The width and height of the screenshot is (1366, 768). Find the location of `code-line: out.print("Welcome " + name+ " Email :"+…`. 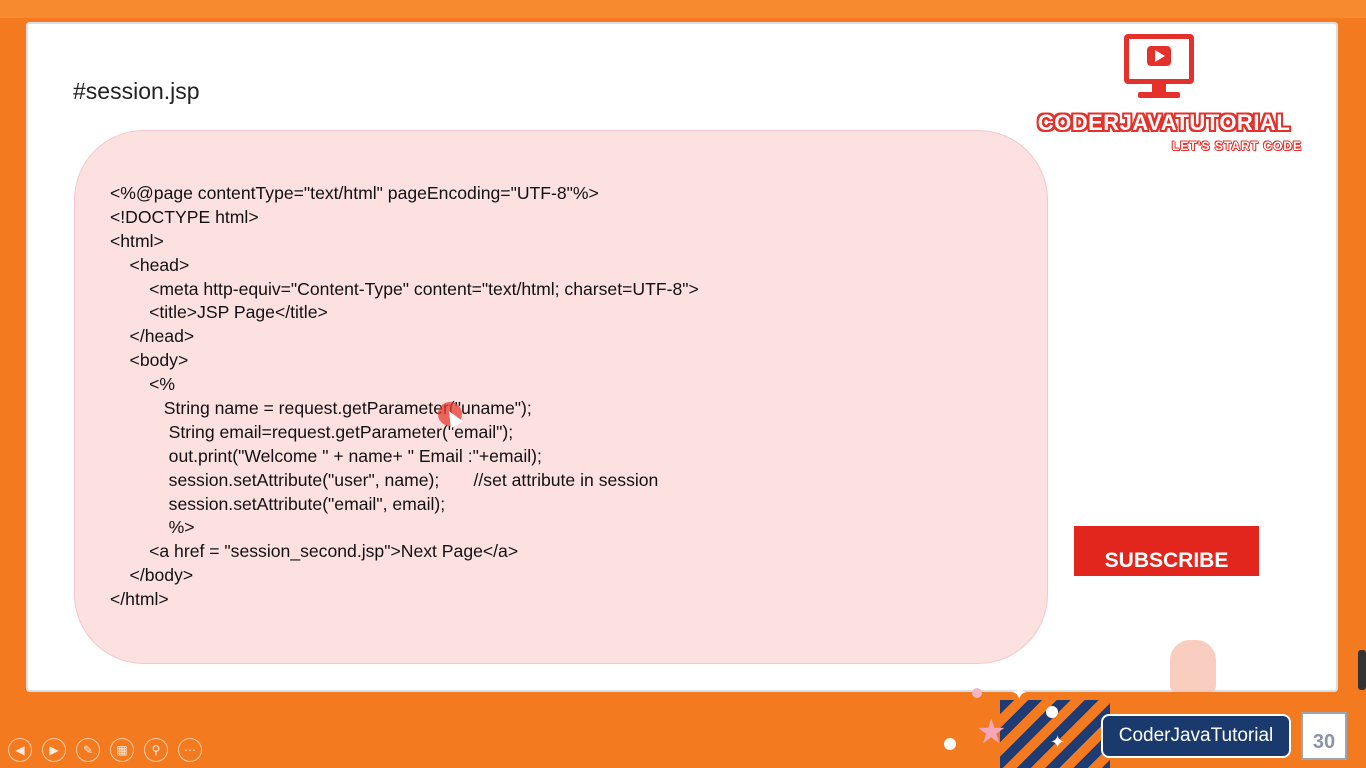

code-line: out.print("Welcome " + name+ " Email :"+… is located at coordinates (326, 455).